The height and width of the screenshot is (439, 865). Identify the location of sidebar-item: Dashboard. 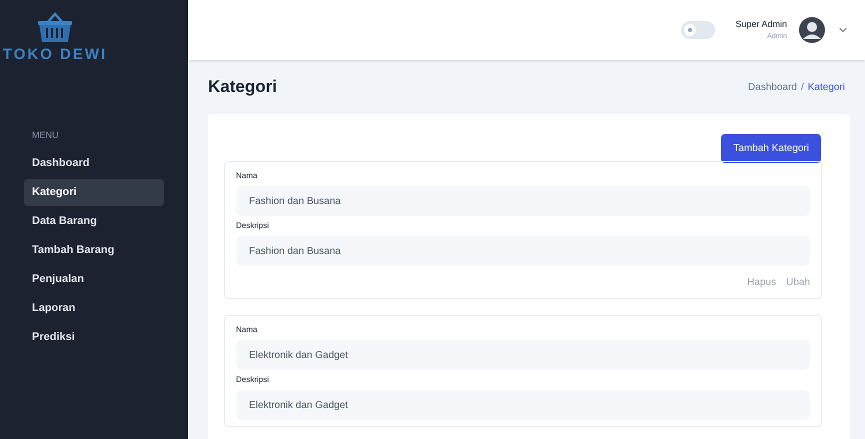
(94, 163).